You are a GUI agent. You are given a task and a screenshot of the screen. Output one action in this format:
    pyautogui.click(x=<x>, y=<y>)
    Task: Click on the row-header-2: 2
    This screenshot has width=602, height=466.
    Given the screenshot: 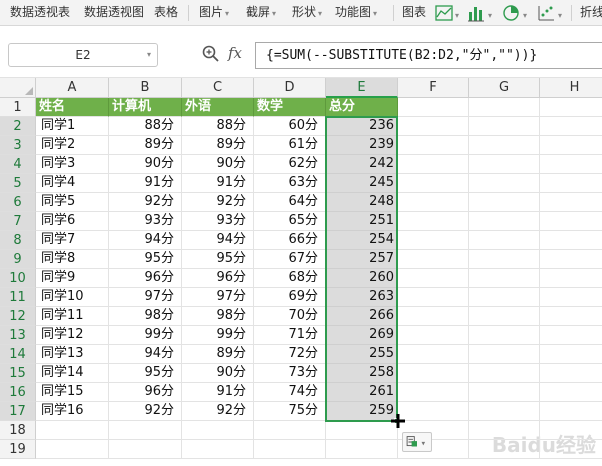 What is the action you would take?
    pyautogui.click(x=18, y=126)
    